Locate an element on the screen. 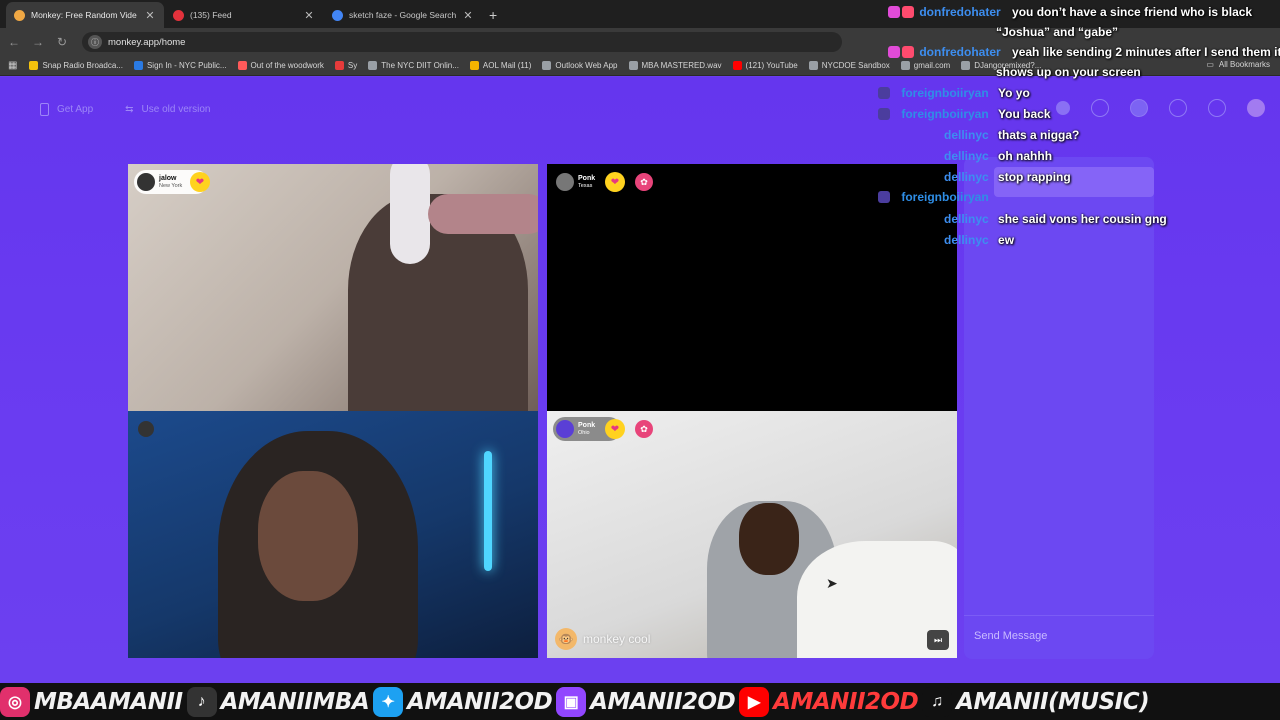  heart-badge-icon is located at coordinates (908, 52).